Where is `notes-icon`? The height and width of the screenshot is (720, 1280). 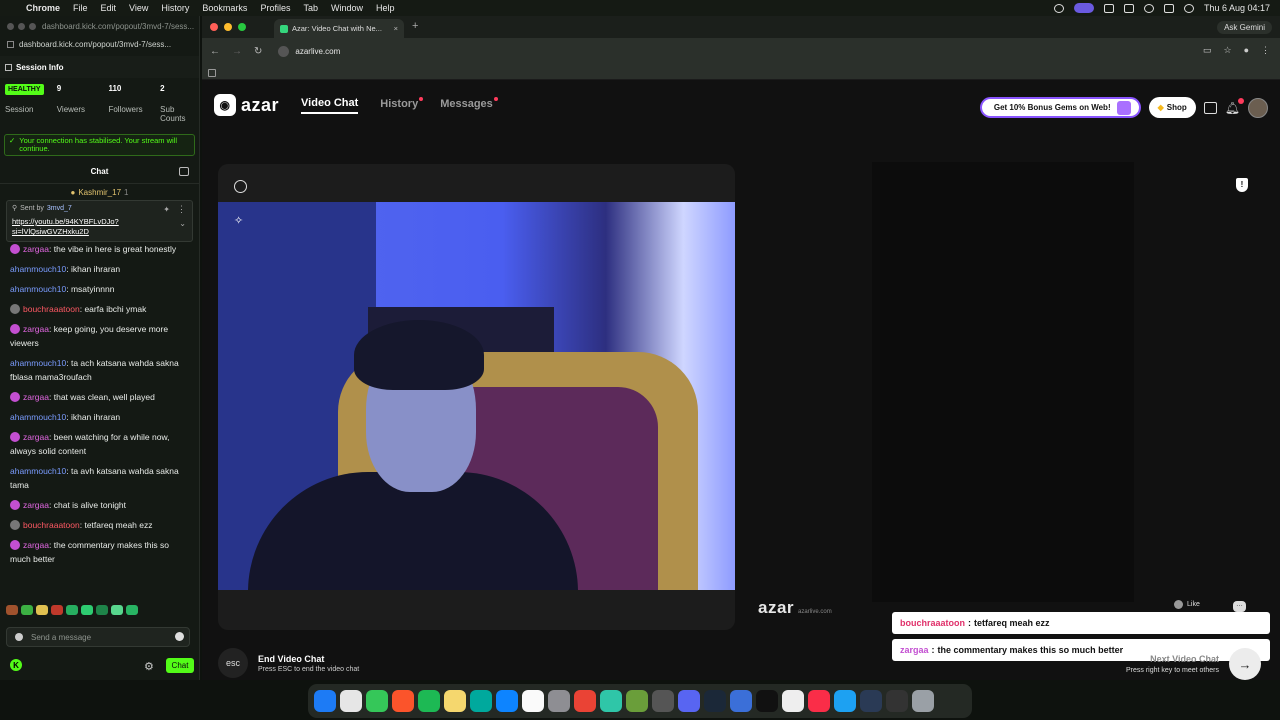
notes-icon is located at coordinates (455, 701).